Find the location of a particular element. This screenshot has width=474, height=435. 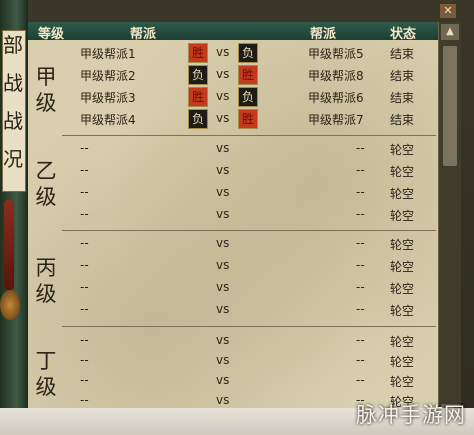

table-header: 等级 帮派 帮派 状态 is located at coordinates (233, 32).